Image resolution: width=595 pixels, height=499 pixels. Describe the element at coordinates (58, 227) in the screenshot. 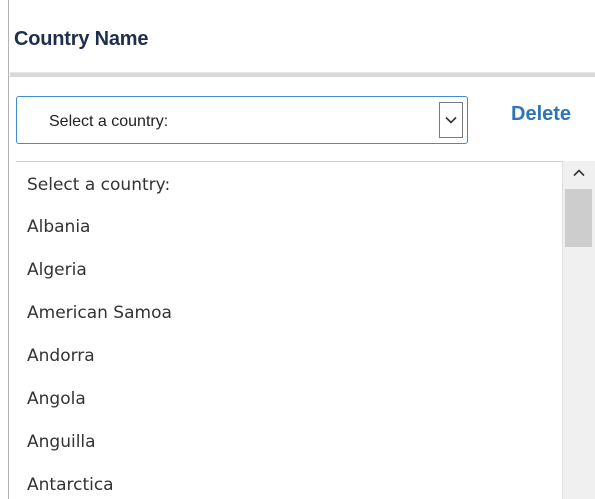

I see `list-item: Albania` at that location.